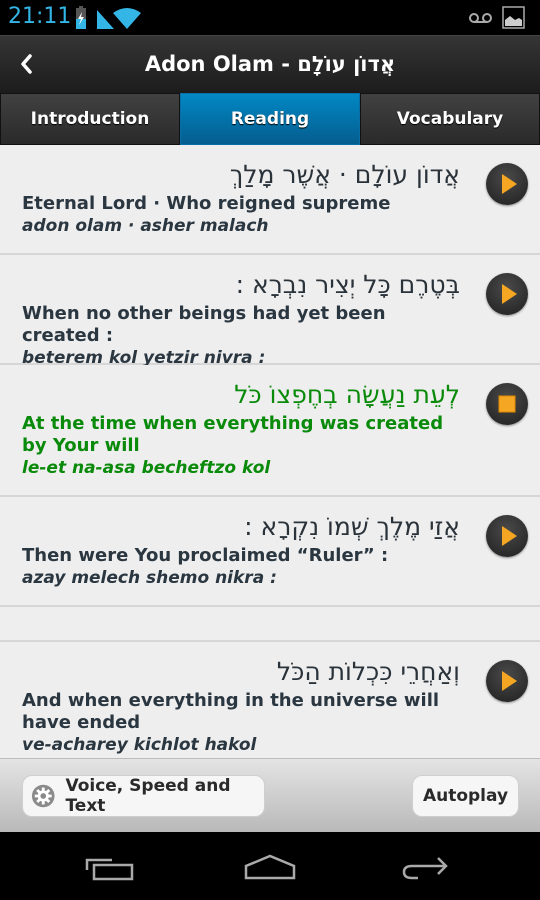 This screenshot has height=900, width=540. What do you see at coordinates (270, 795) in the screenshot?
I see `bottom-bar: Voice, Speed and Text Autoplay` at bounding box center [270, 795].